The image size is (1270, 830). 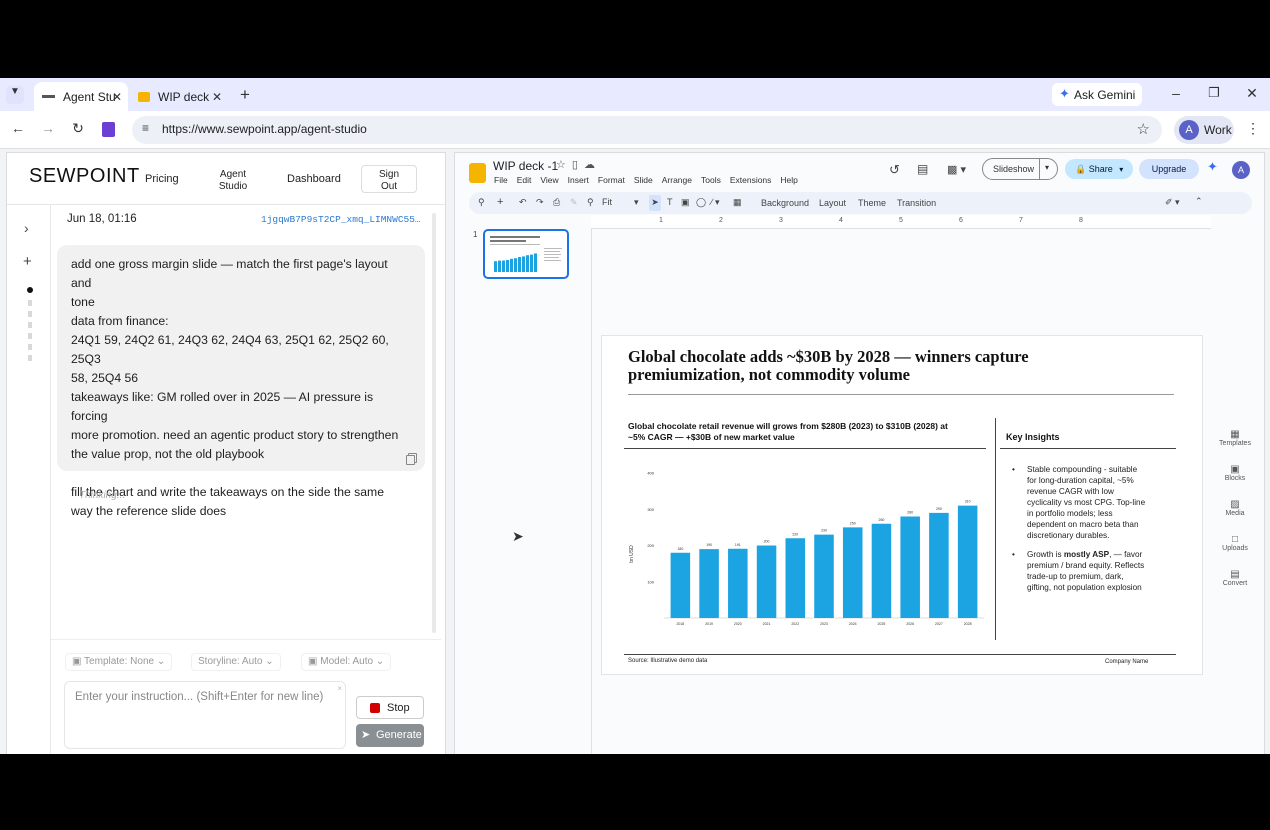 I want to click on undo-icon: ↶, so click(x=523, y=202).